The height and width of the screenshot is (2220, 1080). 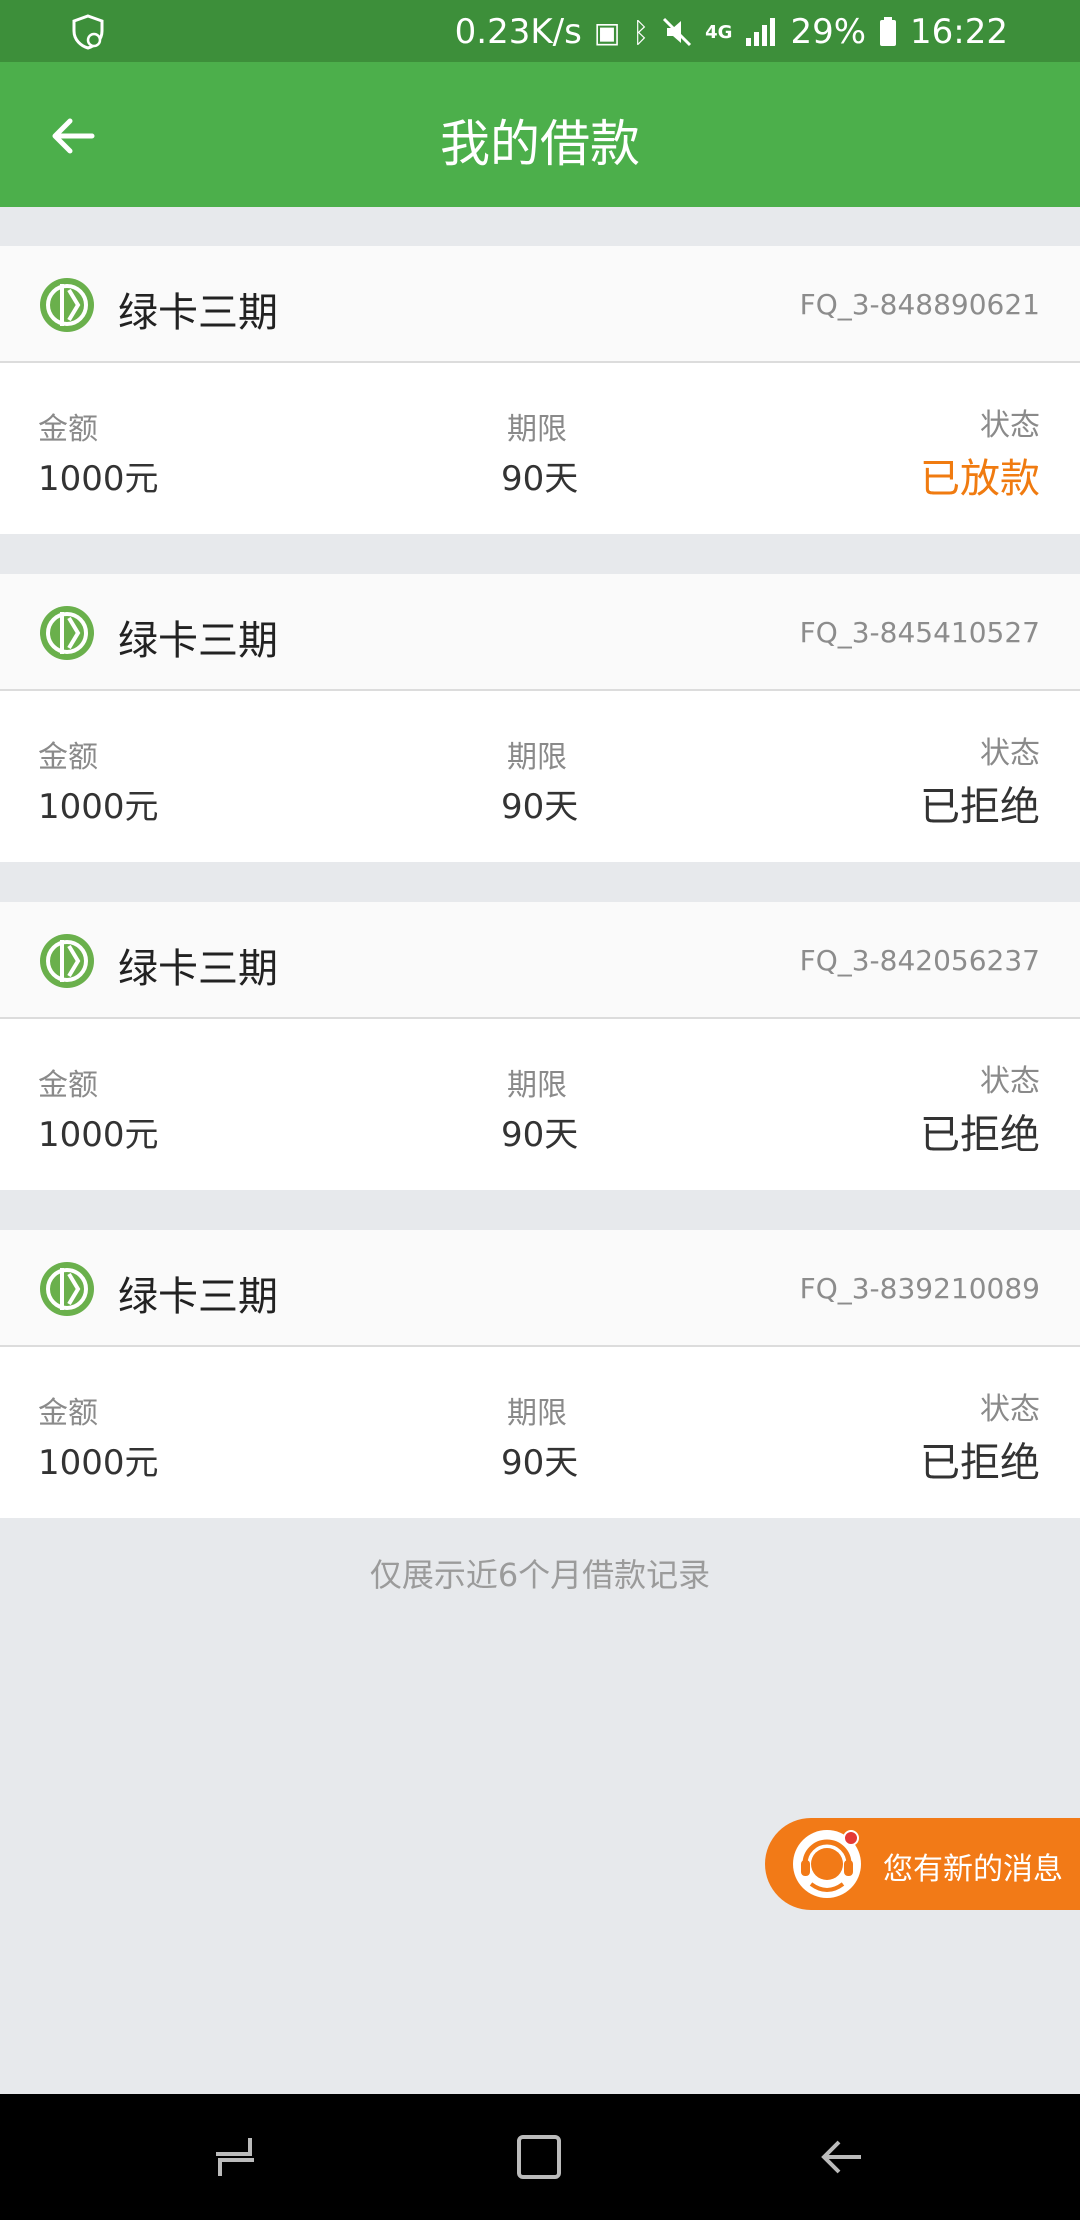 What do you see at coordinates (761, 32) in the screenshot?
I see `signal-icon` at bounding box center [761, 32].